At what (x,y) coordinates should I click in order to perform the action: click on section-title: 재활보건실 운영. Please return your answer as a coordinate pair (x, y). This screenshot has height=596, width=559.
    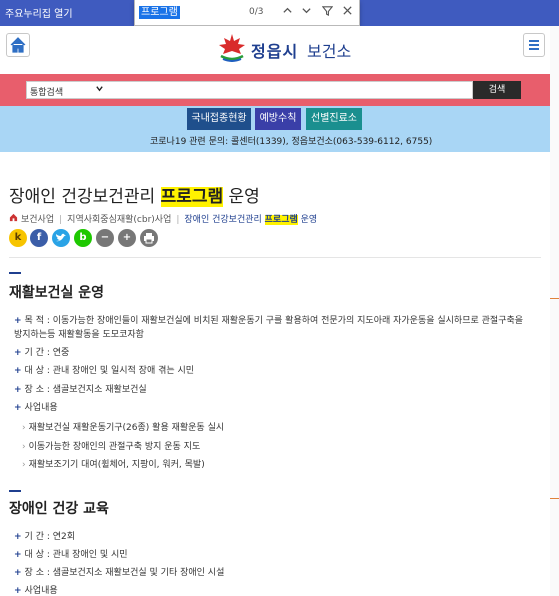
    Looking at the image, I should click on (57, 293).